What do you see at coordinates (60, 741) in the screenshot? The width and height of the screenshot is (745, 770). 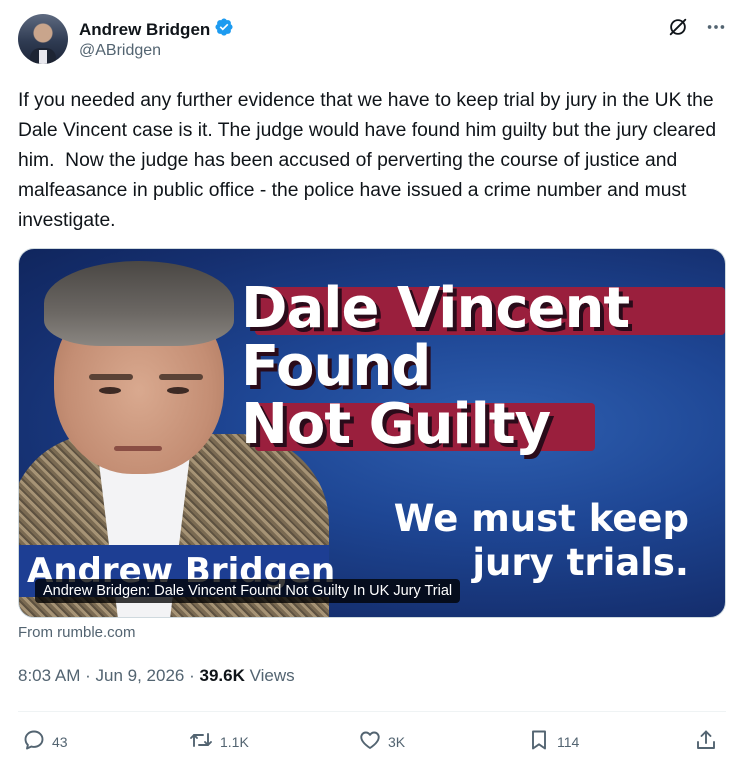 I see `reply-count: 43` at bounding box center [60, 741].